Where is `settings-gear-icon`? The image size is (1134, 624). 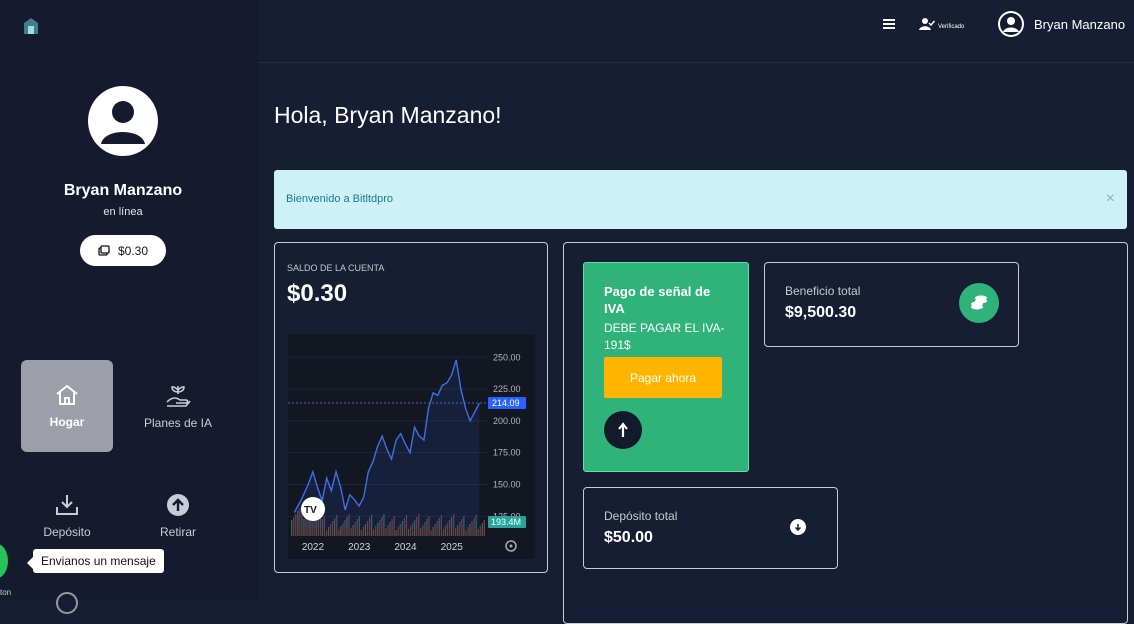
settings-gear-icon is located at coordinates (511, 546).